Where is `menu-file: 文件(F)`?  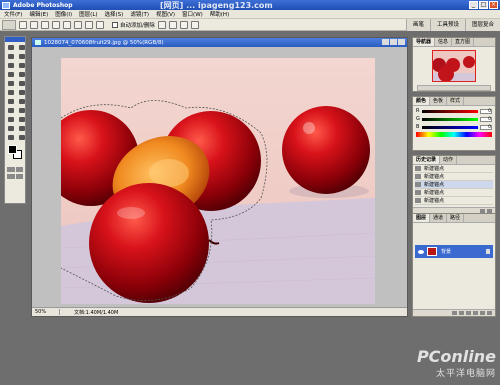
menu-file: 文件(F) is located at coordinates (13, 14).